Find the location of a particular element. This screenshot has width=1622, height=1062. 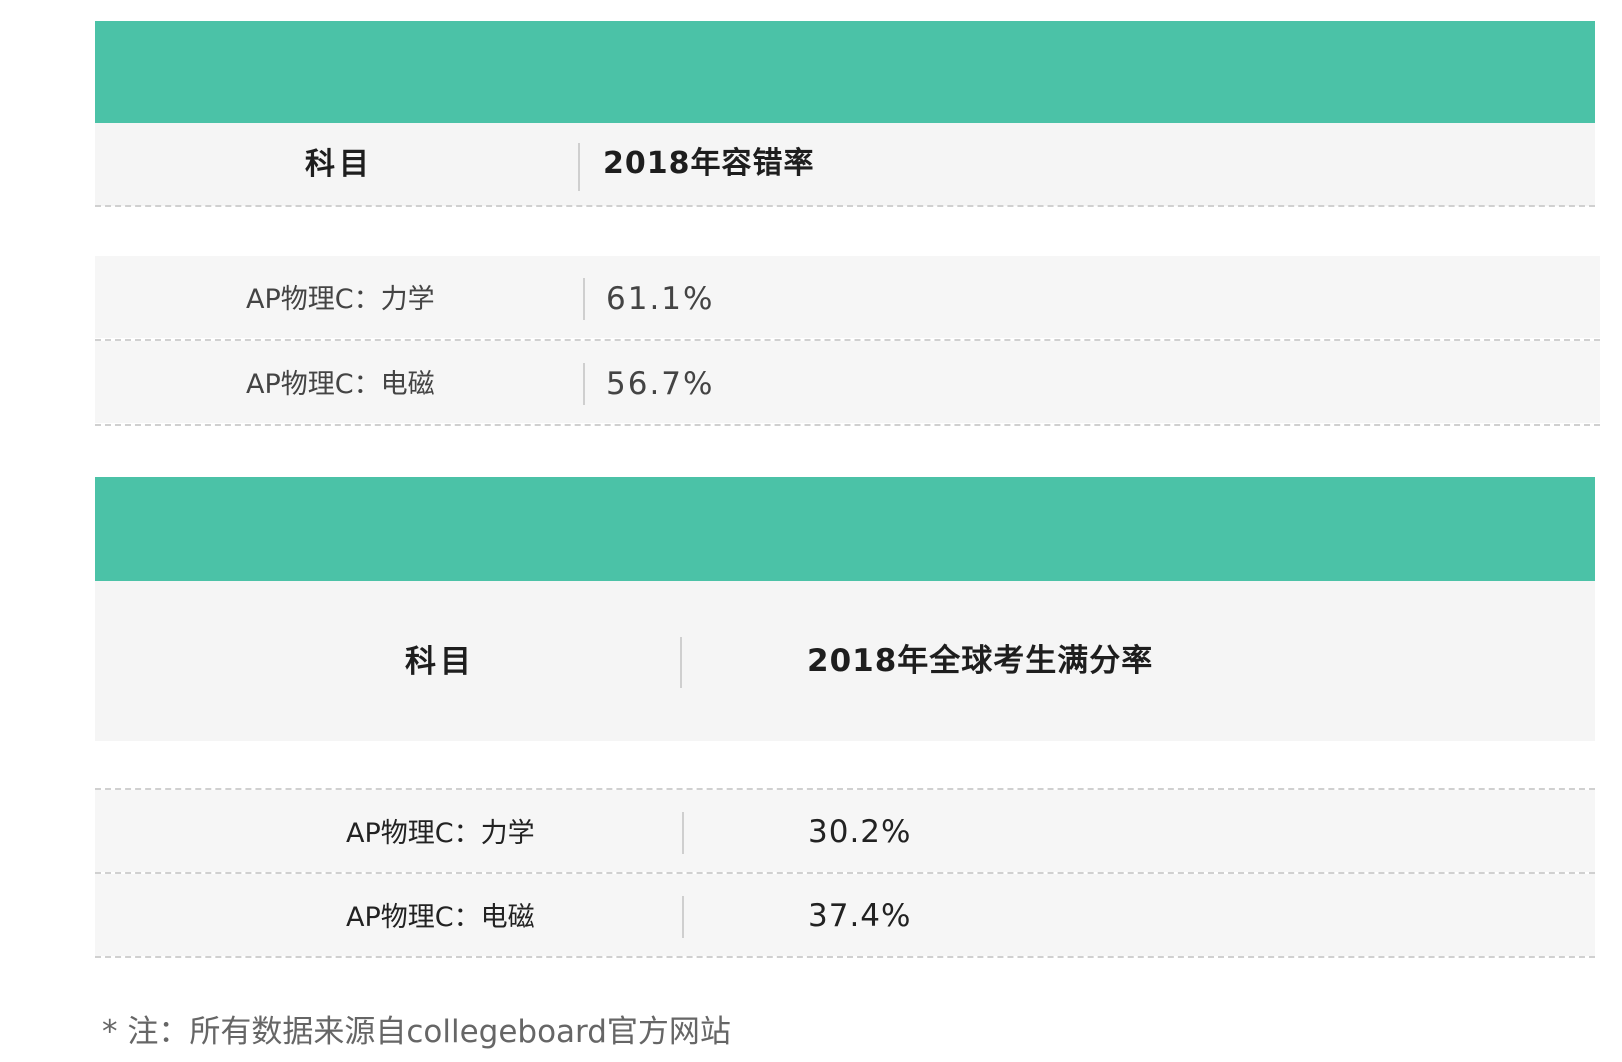

table1-row2-value: 56.7% is located at coordinates (660, 384).